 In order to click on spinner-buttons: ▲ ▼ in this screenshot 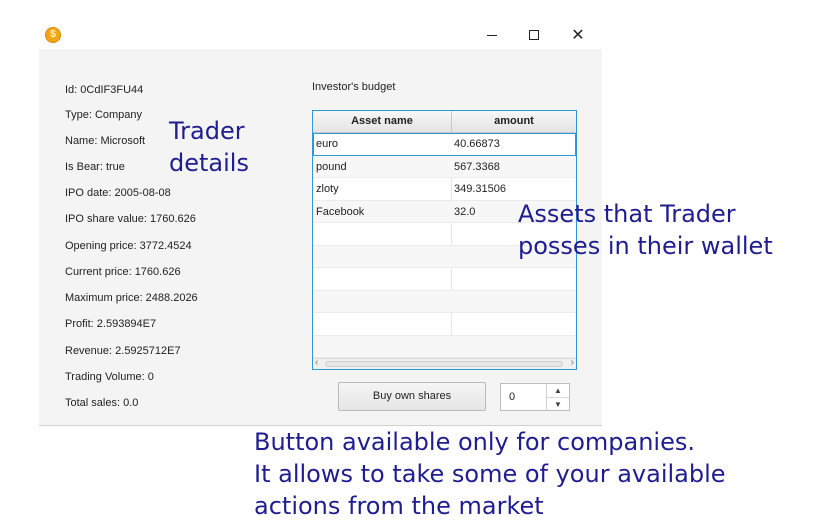, I will do `click(557, 397)`.